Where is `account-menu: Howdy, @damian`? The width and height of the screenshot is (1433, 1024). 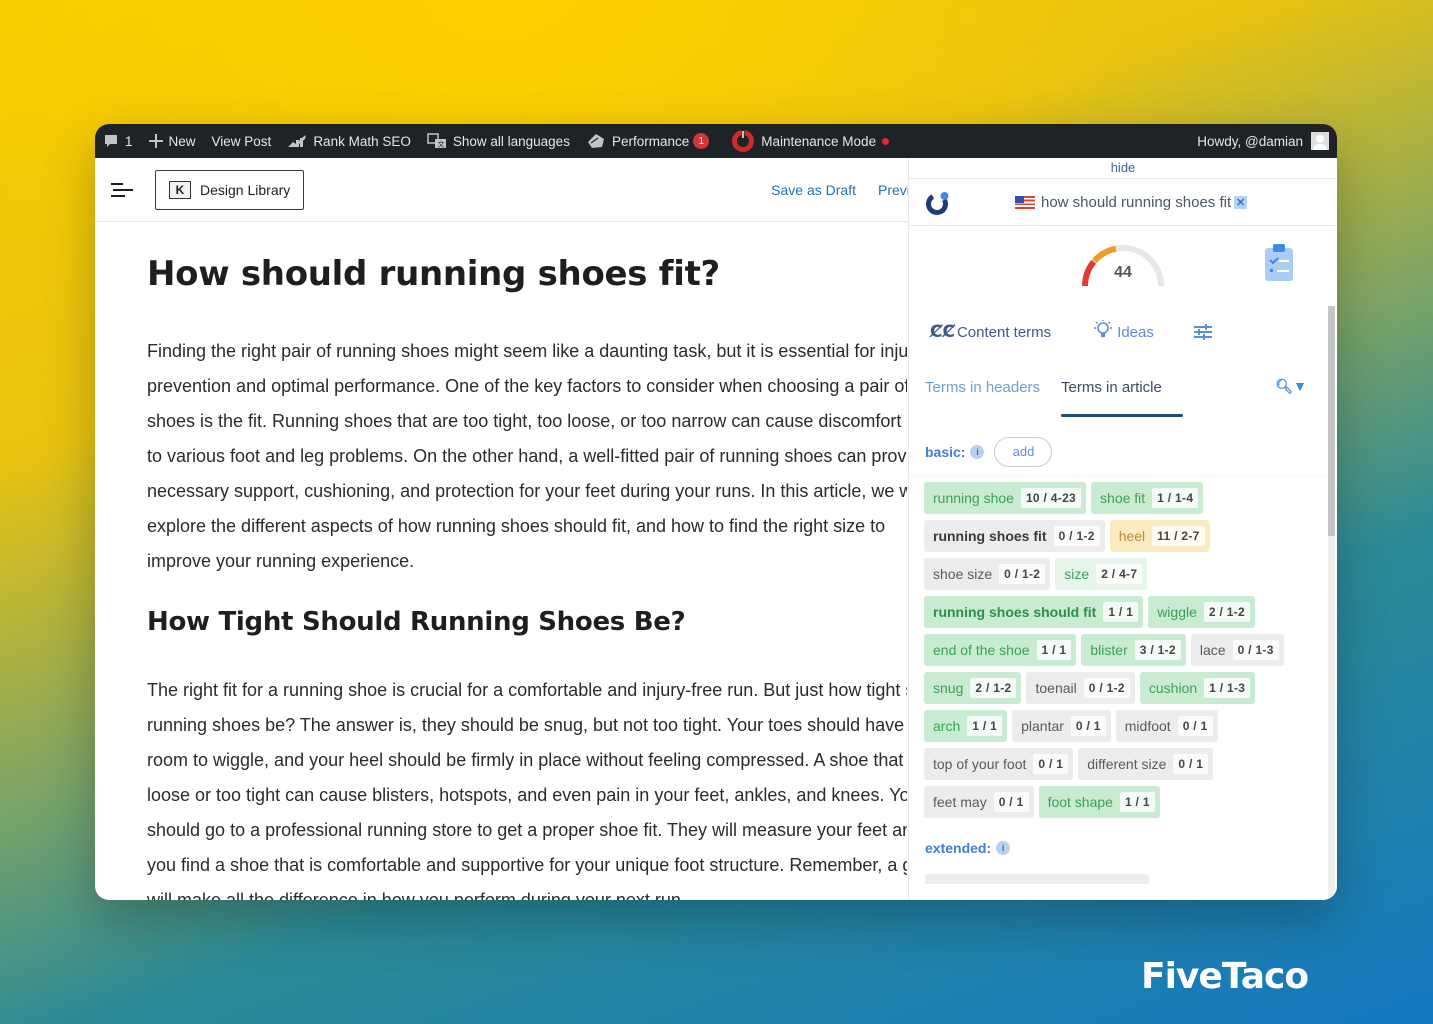 account-menu: Howdy, @damian is located at coordinates (1263, 141).